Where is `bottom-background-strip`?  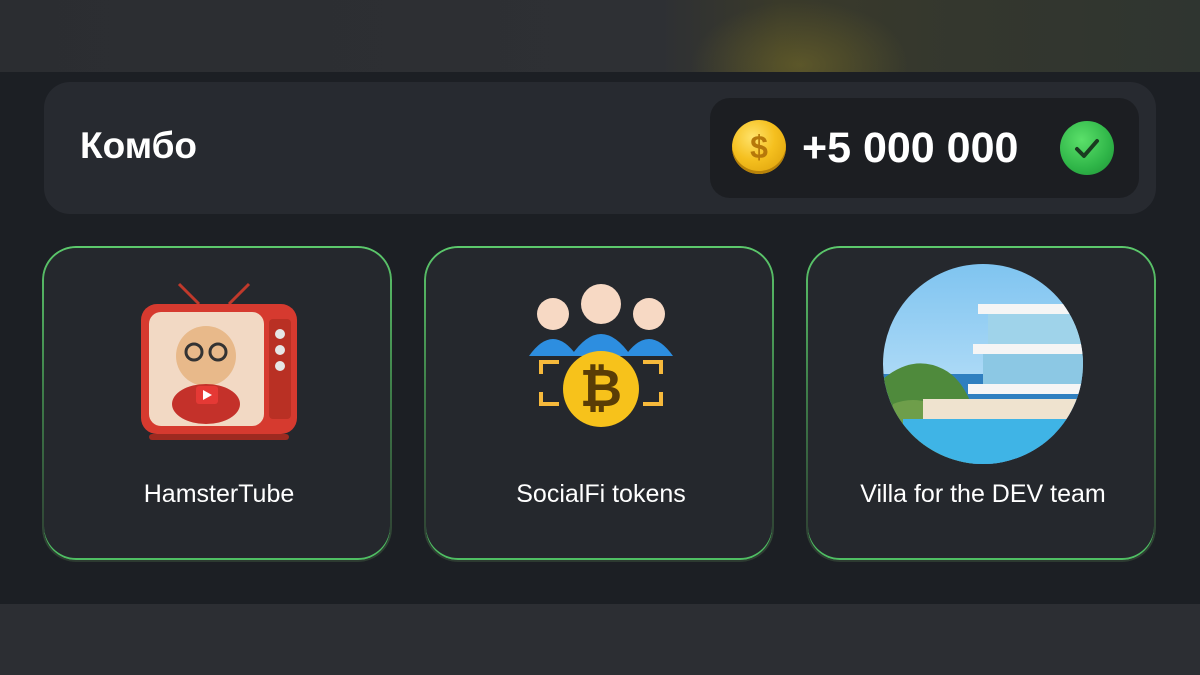
bottom-background-strip is located at coordinates (600, 639).